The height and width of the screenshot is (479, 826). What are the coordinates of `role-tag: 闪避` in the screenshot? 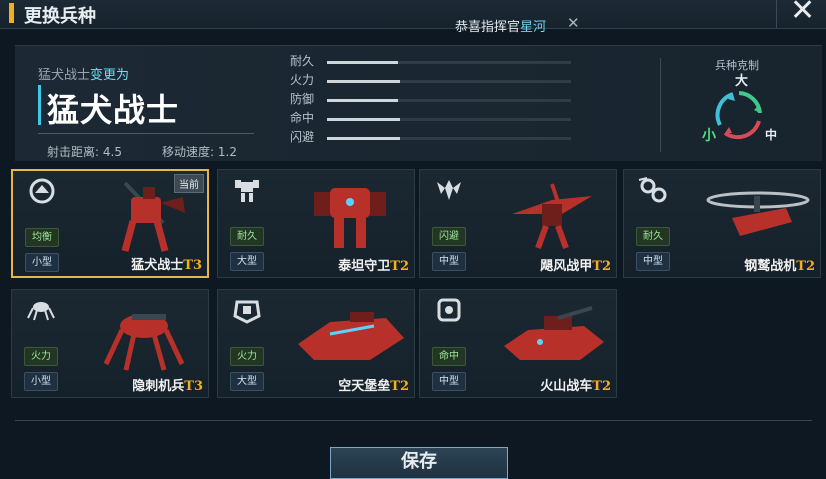 It's located at (449, 236).